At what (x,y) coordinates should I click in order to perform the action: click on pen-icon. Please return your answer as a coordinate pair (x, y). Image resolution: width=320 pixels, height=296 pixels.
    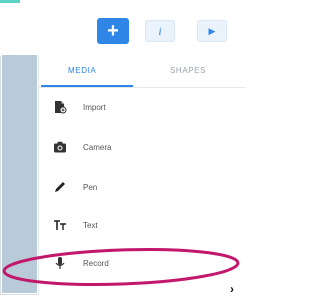
    Looking at the image, I should click on (60, 187).